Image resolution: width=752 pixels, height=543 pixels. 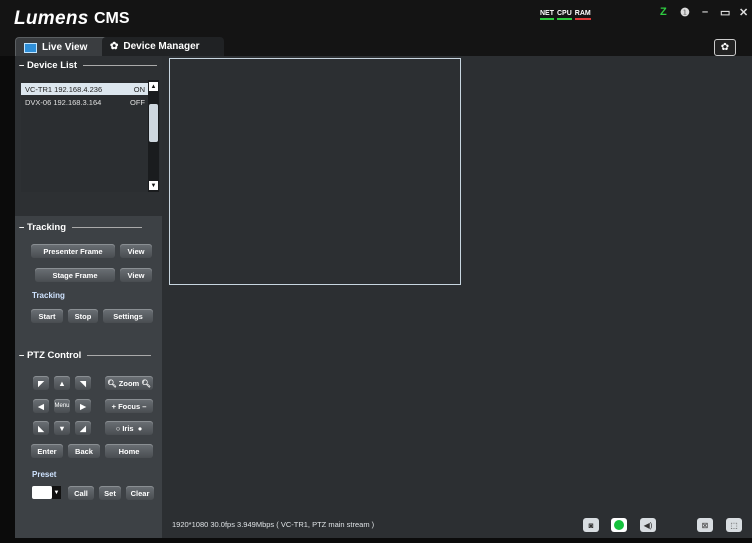 What do you see at coordinates (62, 406) in the screenshot?
I see `menu-button: Menu` at bounding box center [62, 406].